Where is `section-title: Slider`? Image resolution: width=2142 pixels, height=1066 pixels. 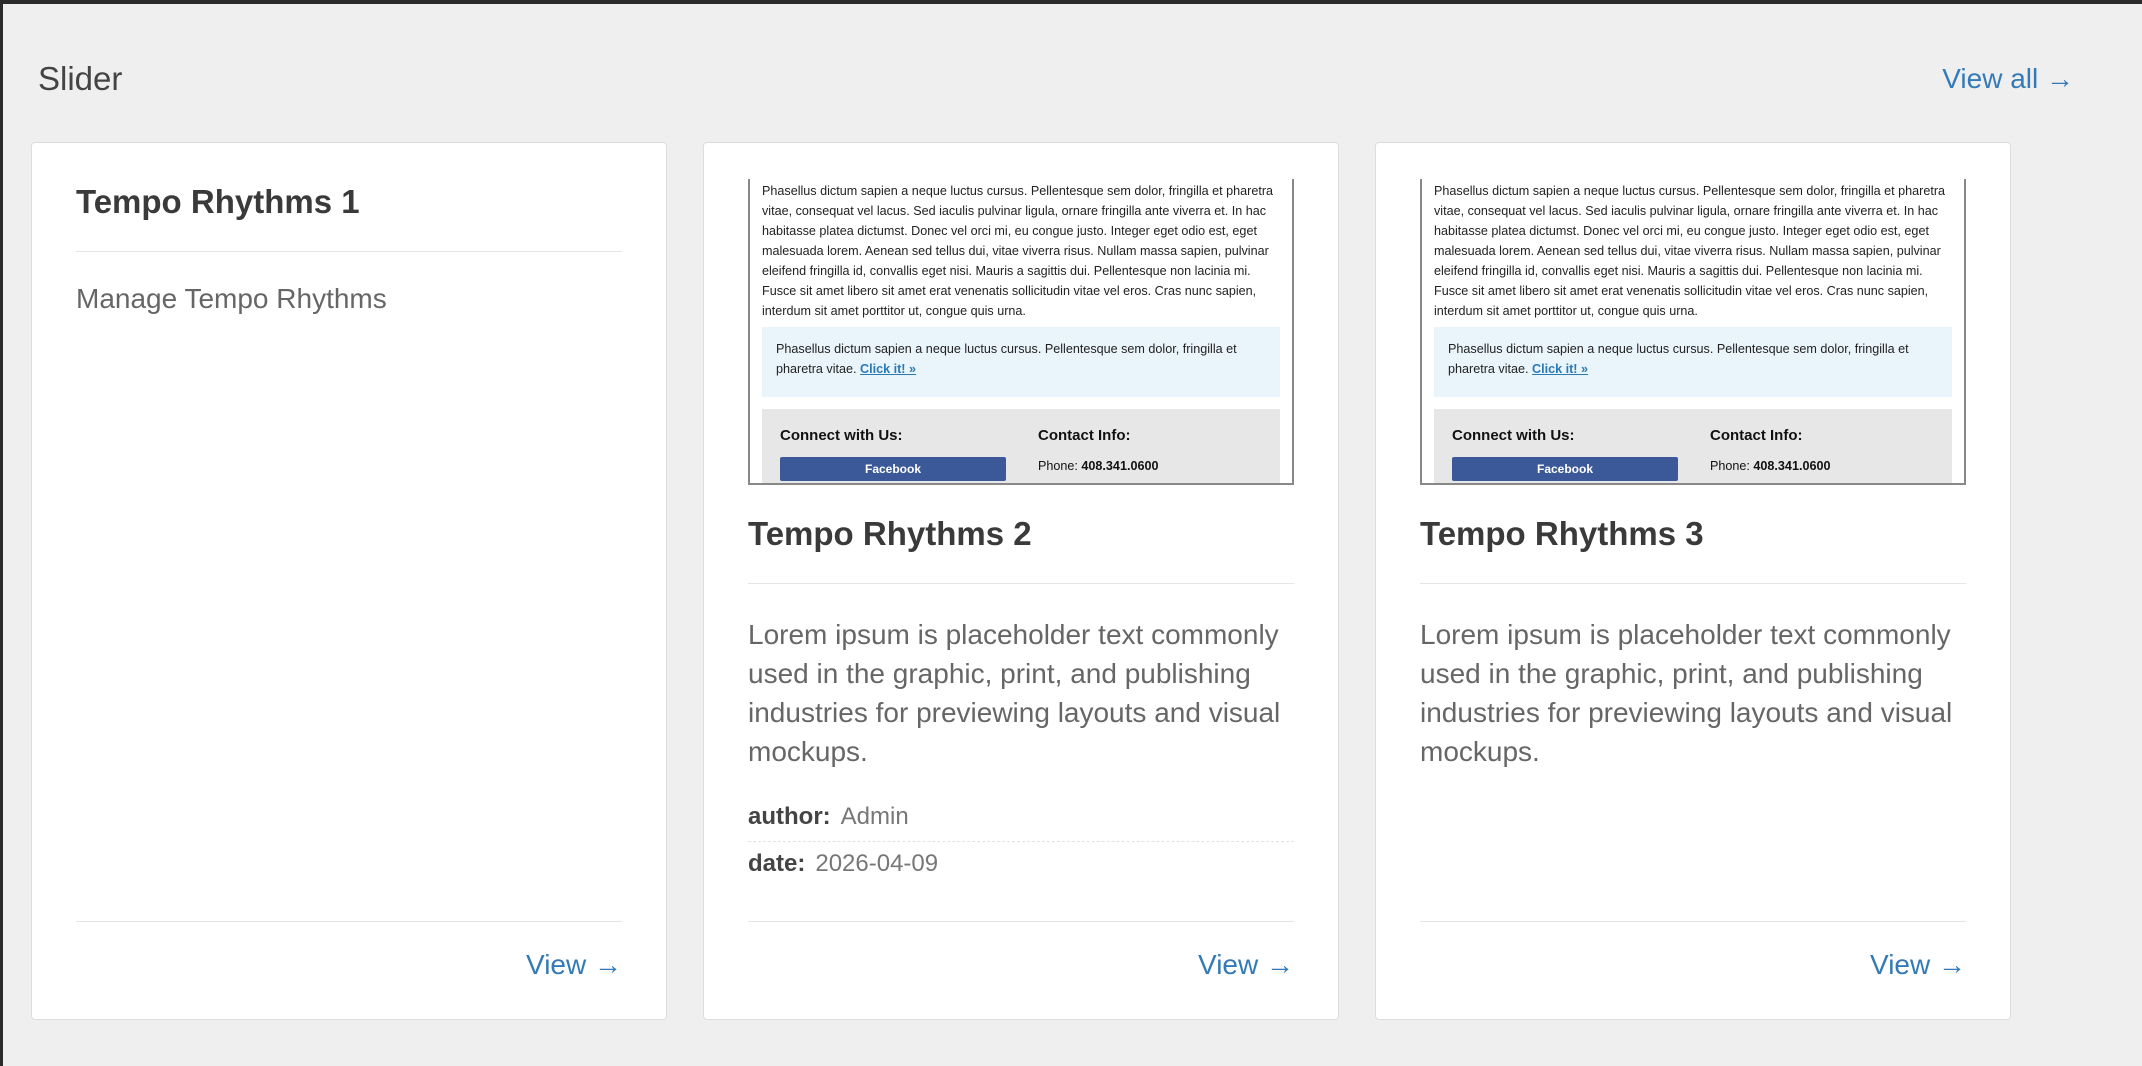
section-title: Slider is located at coordinates (80, 78).